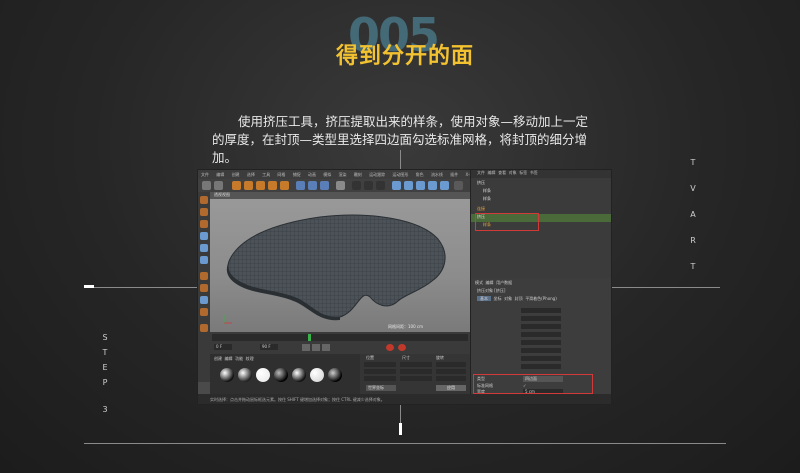 This screenshot has width=800, height=473. What do you see at coordinates (380, 378) in the screenshot?
I see `position-z-field` at bounding box center [380, 378].